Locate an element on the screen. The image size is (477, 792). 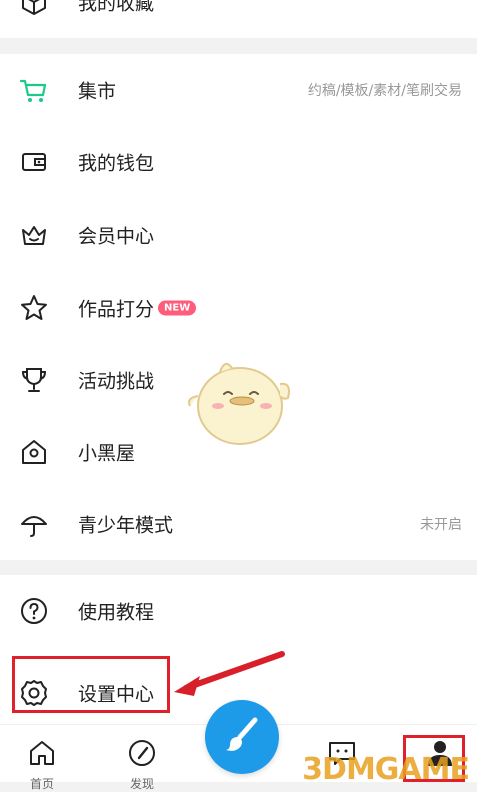
menu-item-membership: 会员中心 is located at coordinates (238, 235).